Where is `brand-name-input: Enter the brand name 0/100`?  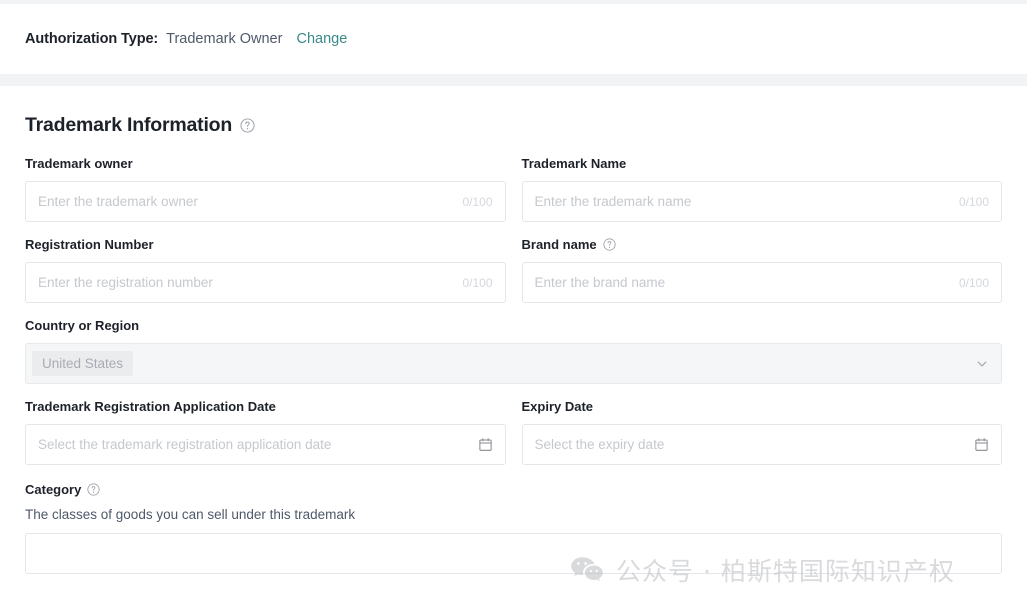
brand-name-input: Enter the brand name 0/100 is located at coordinates (761, 282).